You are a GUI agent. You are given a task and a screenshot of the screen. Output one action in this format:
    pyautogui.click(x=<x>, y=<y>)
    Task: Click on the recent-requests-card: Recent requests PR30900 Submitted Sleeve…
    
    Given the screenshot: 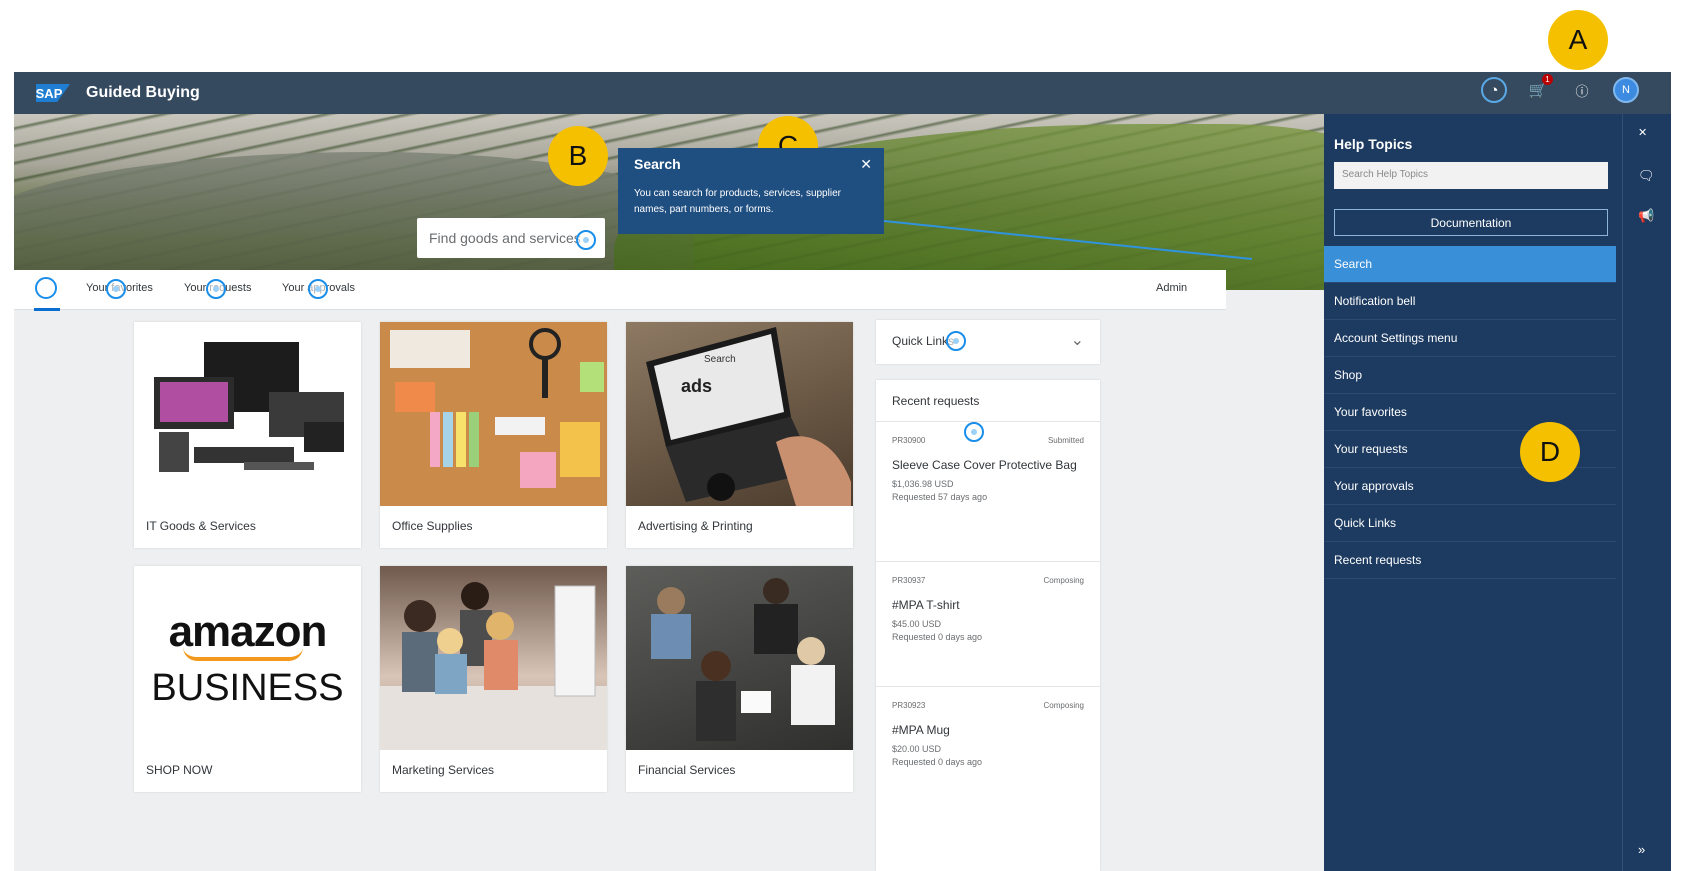 What is the action you would take?
    pyautogui.click(x=988, y=625)
    